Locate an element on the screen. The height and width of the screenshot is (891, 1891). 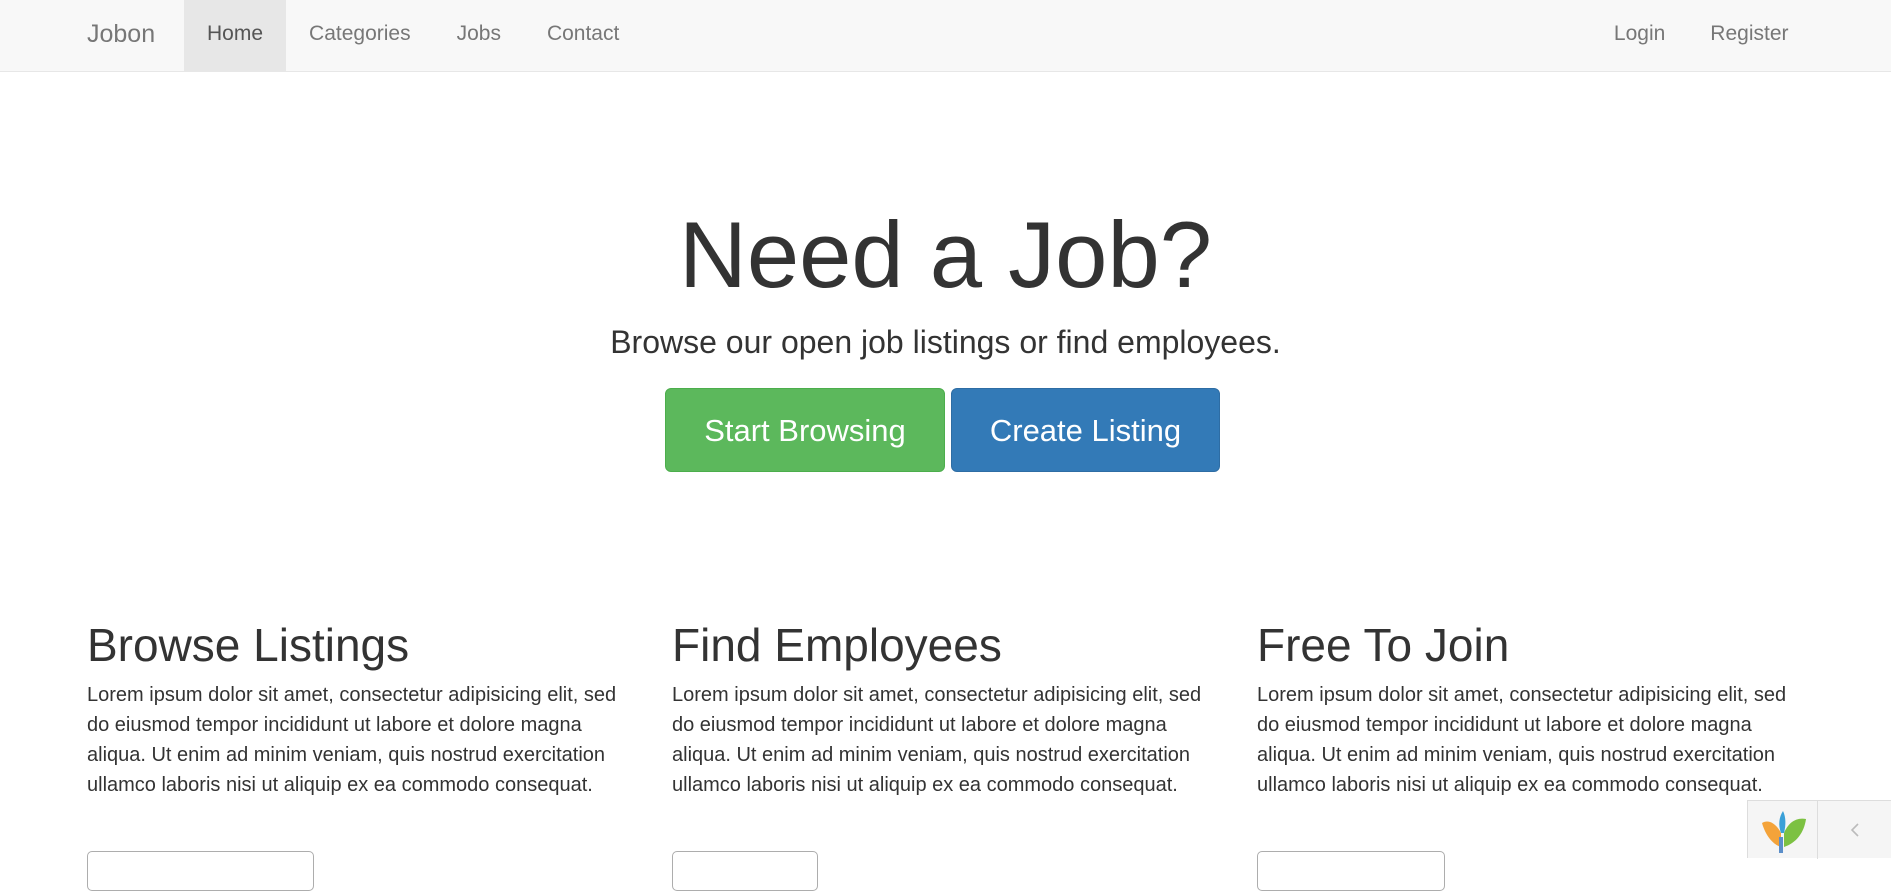
debug-toolbar is located at coordinates (1819, 829).